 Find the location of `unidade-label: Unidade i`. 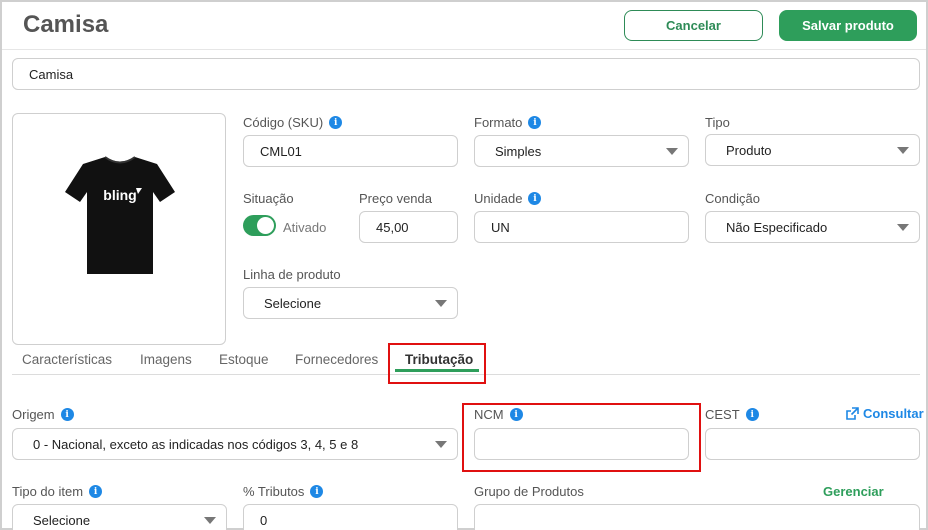

unidade-label: Unidade i is located at coordinates (508, 198).